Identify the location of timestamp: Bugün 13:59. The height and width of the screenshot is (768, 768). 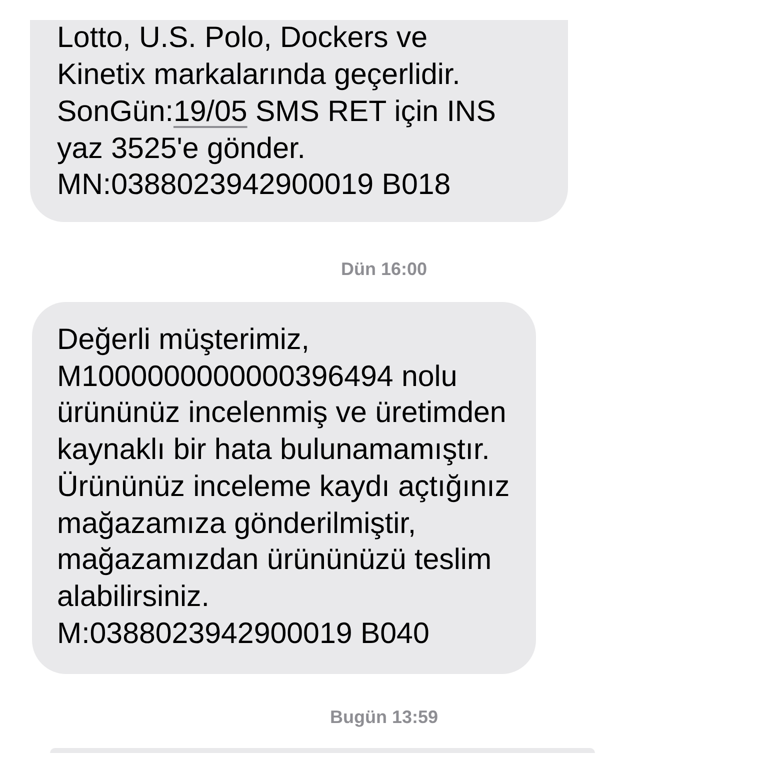
(384, 717).